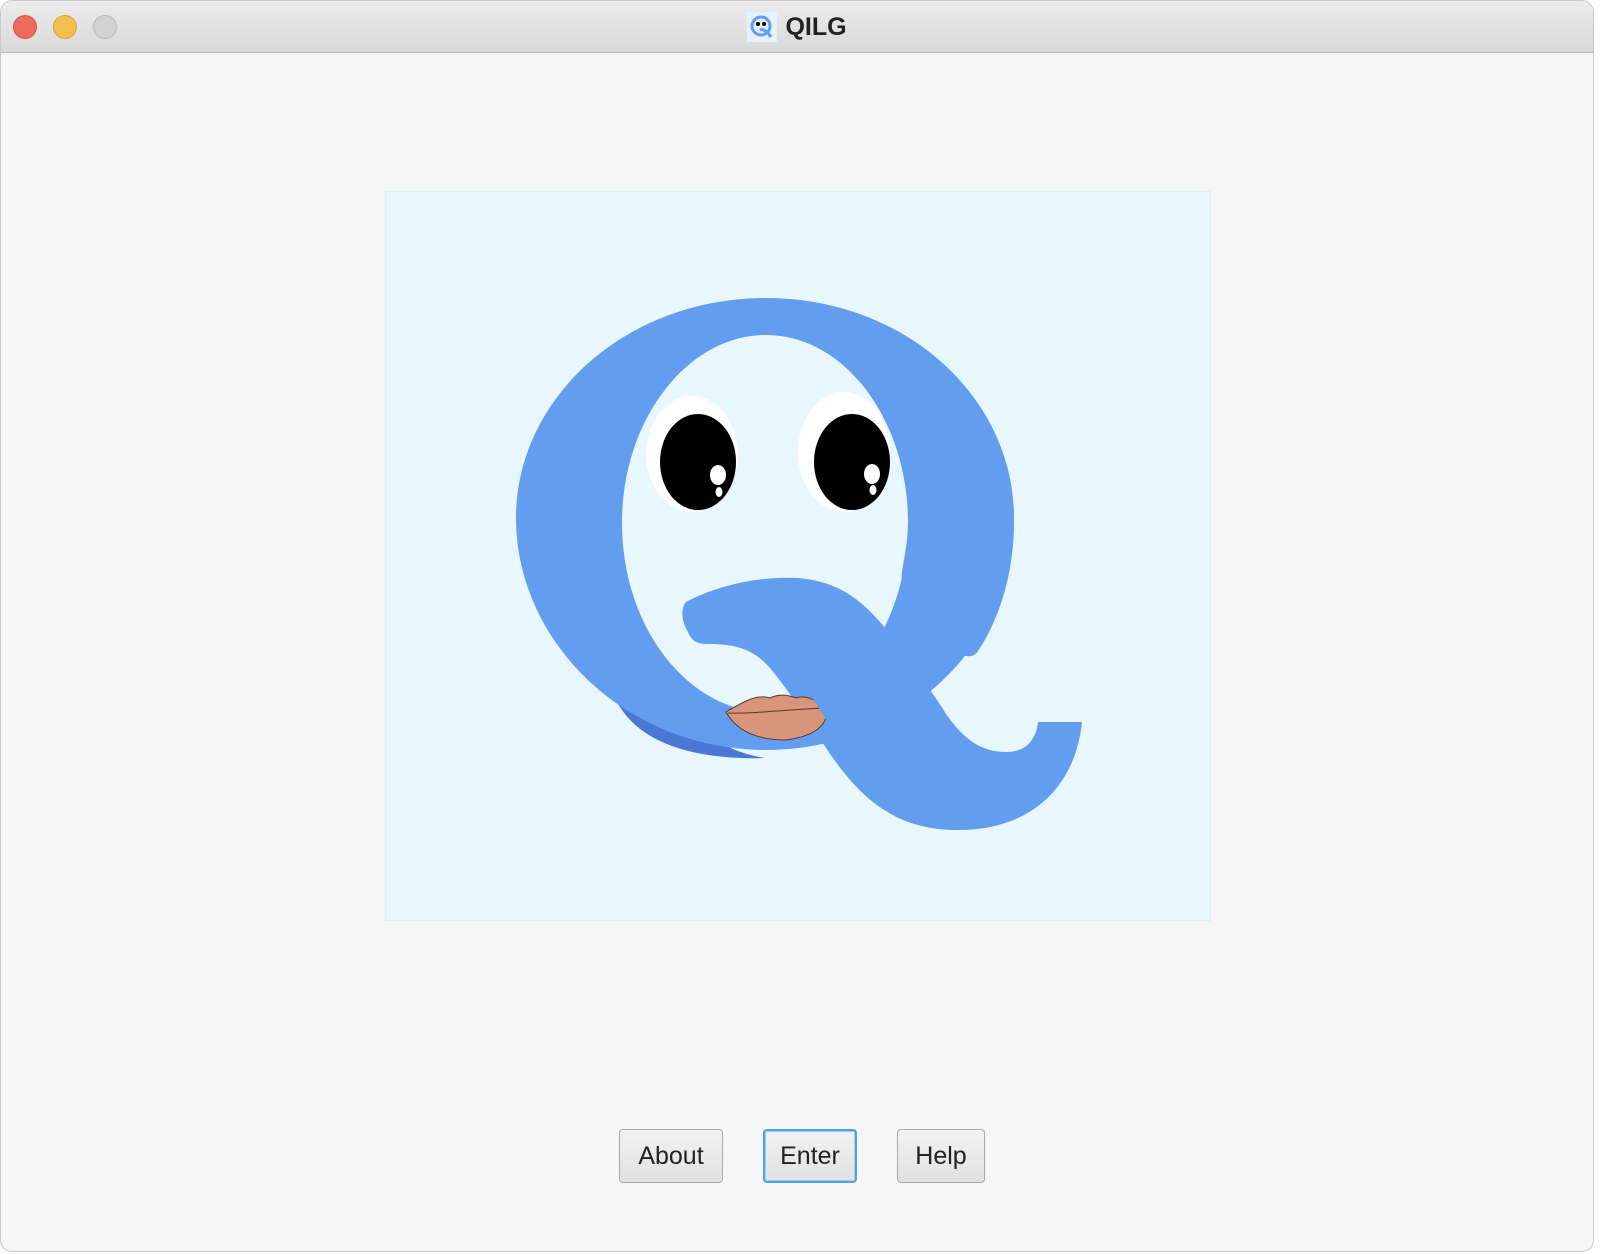  I want to click on left-eye-highlight, so click(718, 475).